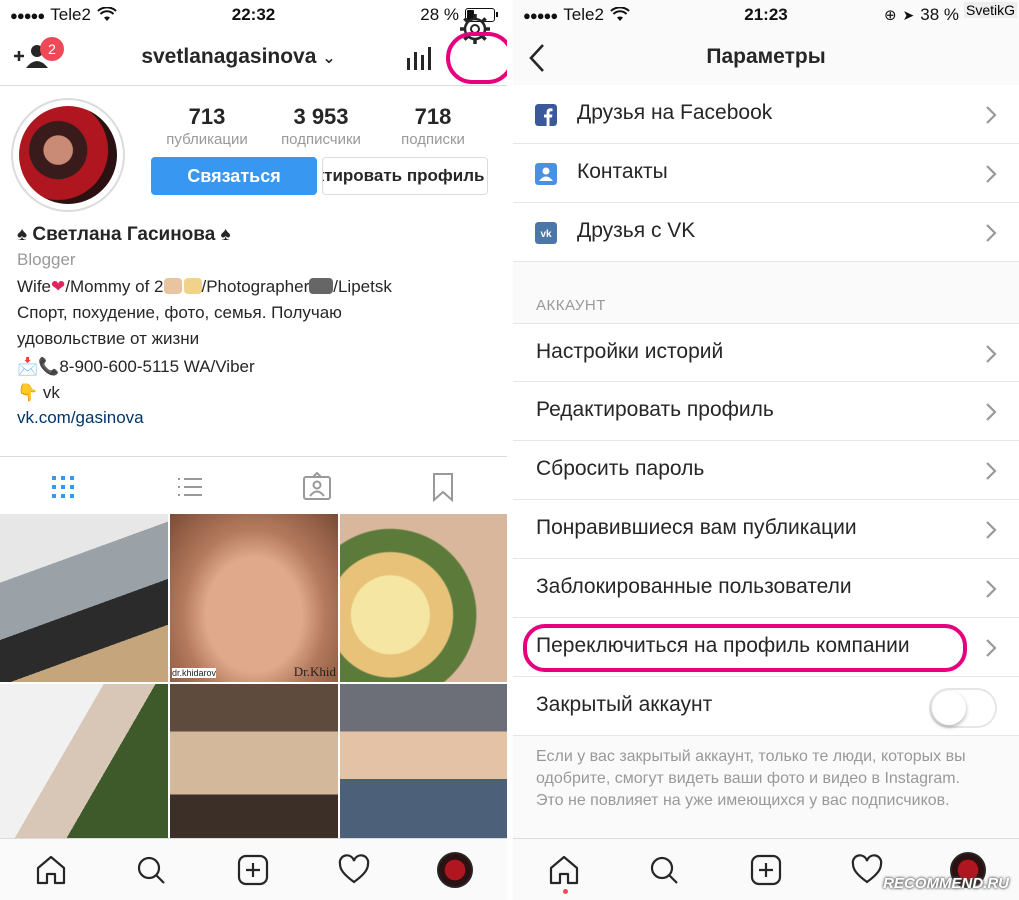 The width and height of the screenshot is (1019, 900). Describe the element at coordinates (766, 470) in the screenshot. I see `settings-row-reset-password: Сбросить пароль` at that location.